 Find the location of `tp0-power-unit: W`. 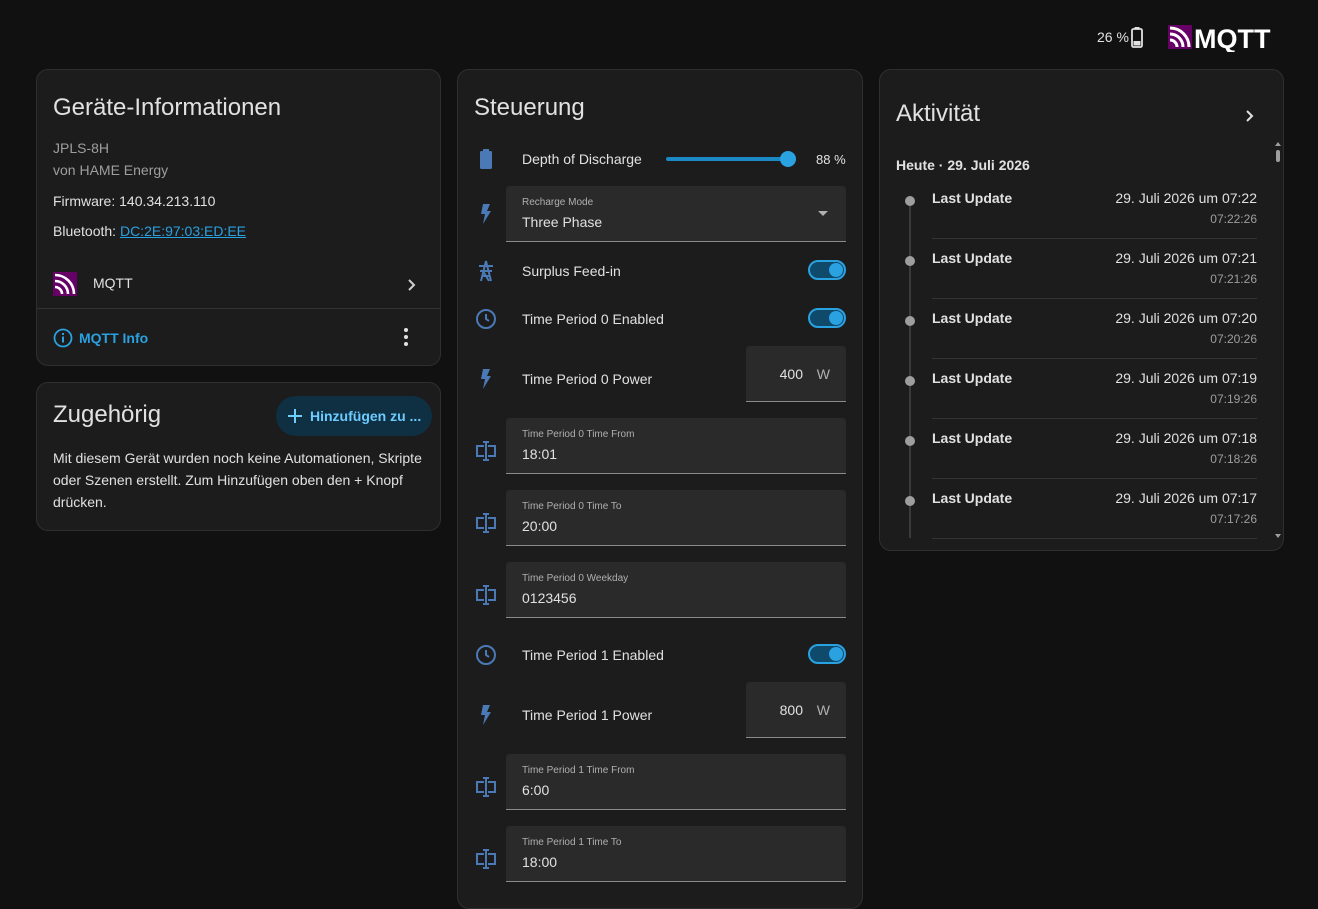

tp0-power-unit: W is located at coordinates (823, 374).